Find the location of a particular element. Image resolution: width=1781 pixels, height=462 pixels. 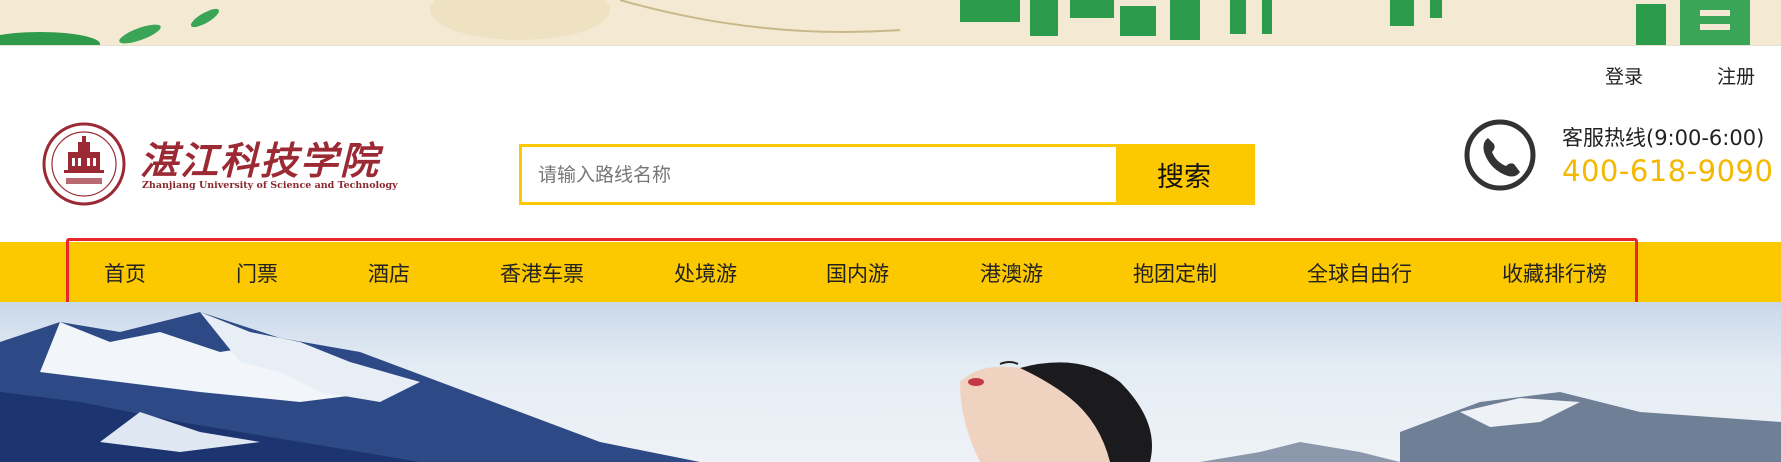

customer-hotline: 客服热线(9:00-6:00) 400-618-9090 is located at coordinates (1621, 158).